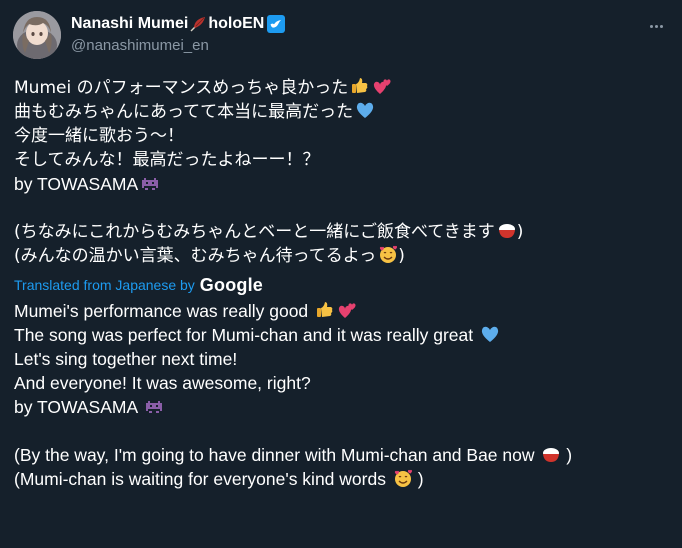  I want to click on translated-line-5: by TOWASAMA, so click(344, 407).